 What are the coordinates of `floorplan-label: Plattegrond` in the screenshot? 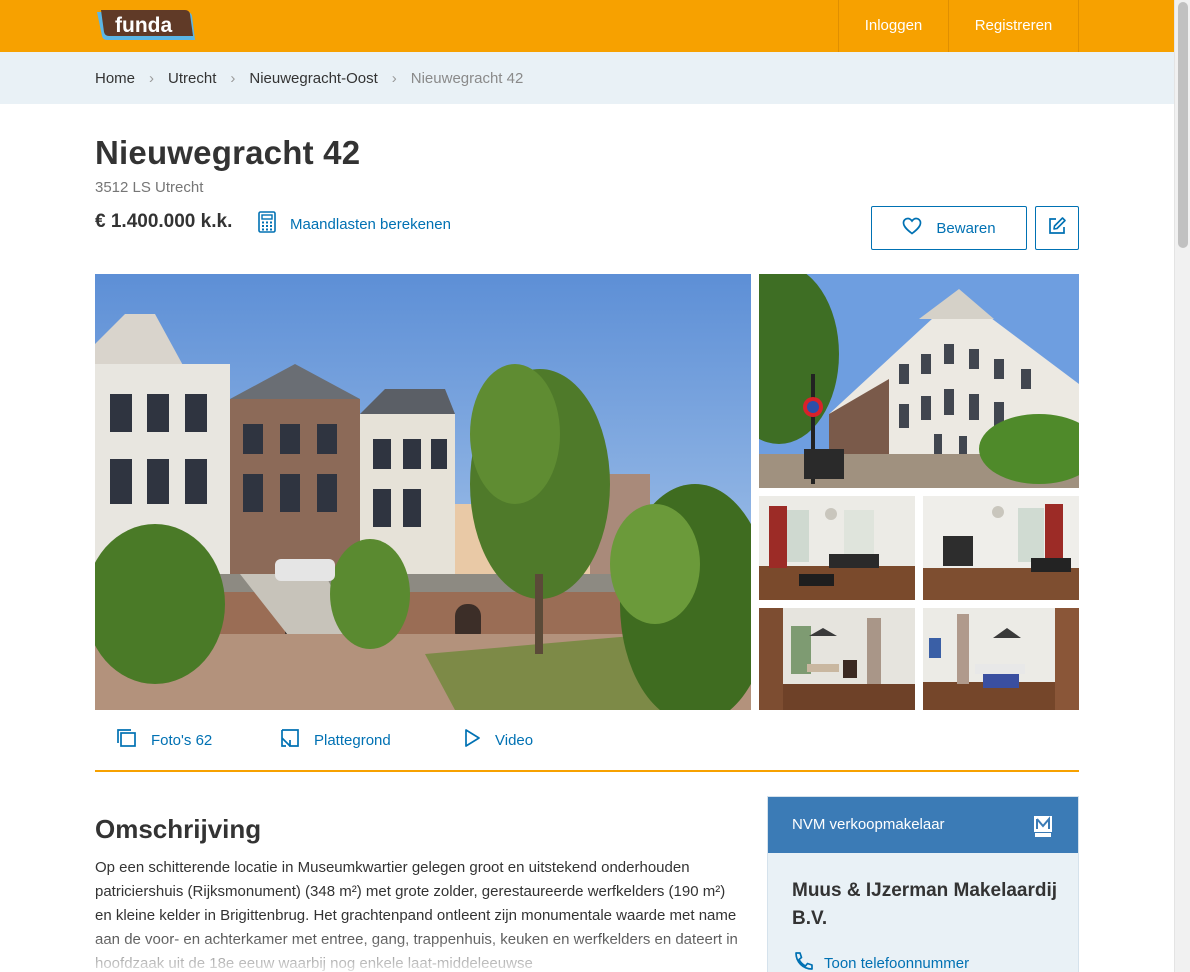 It's located at (352, 740).